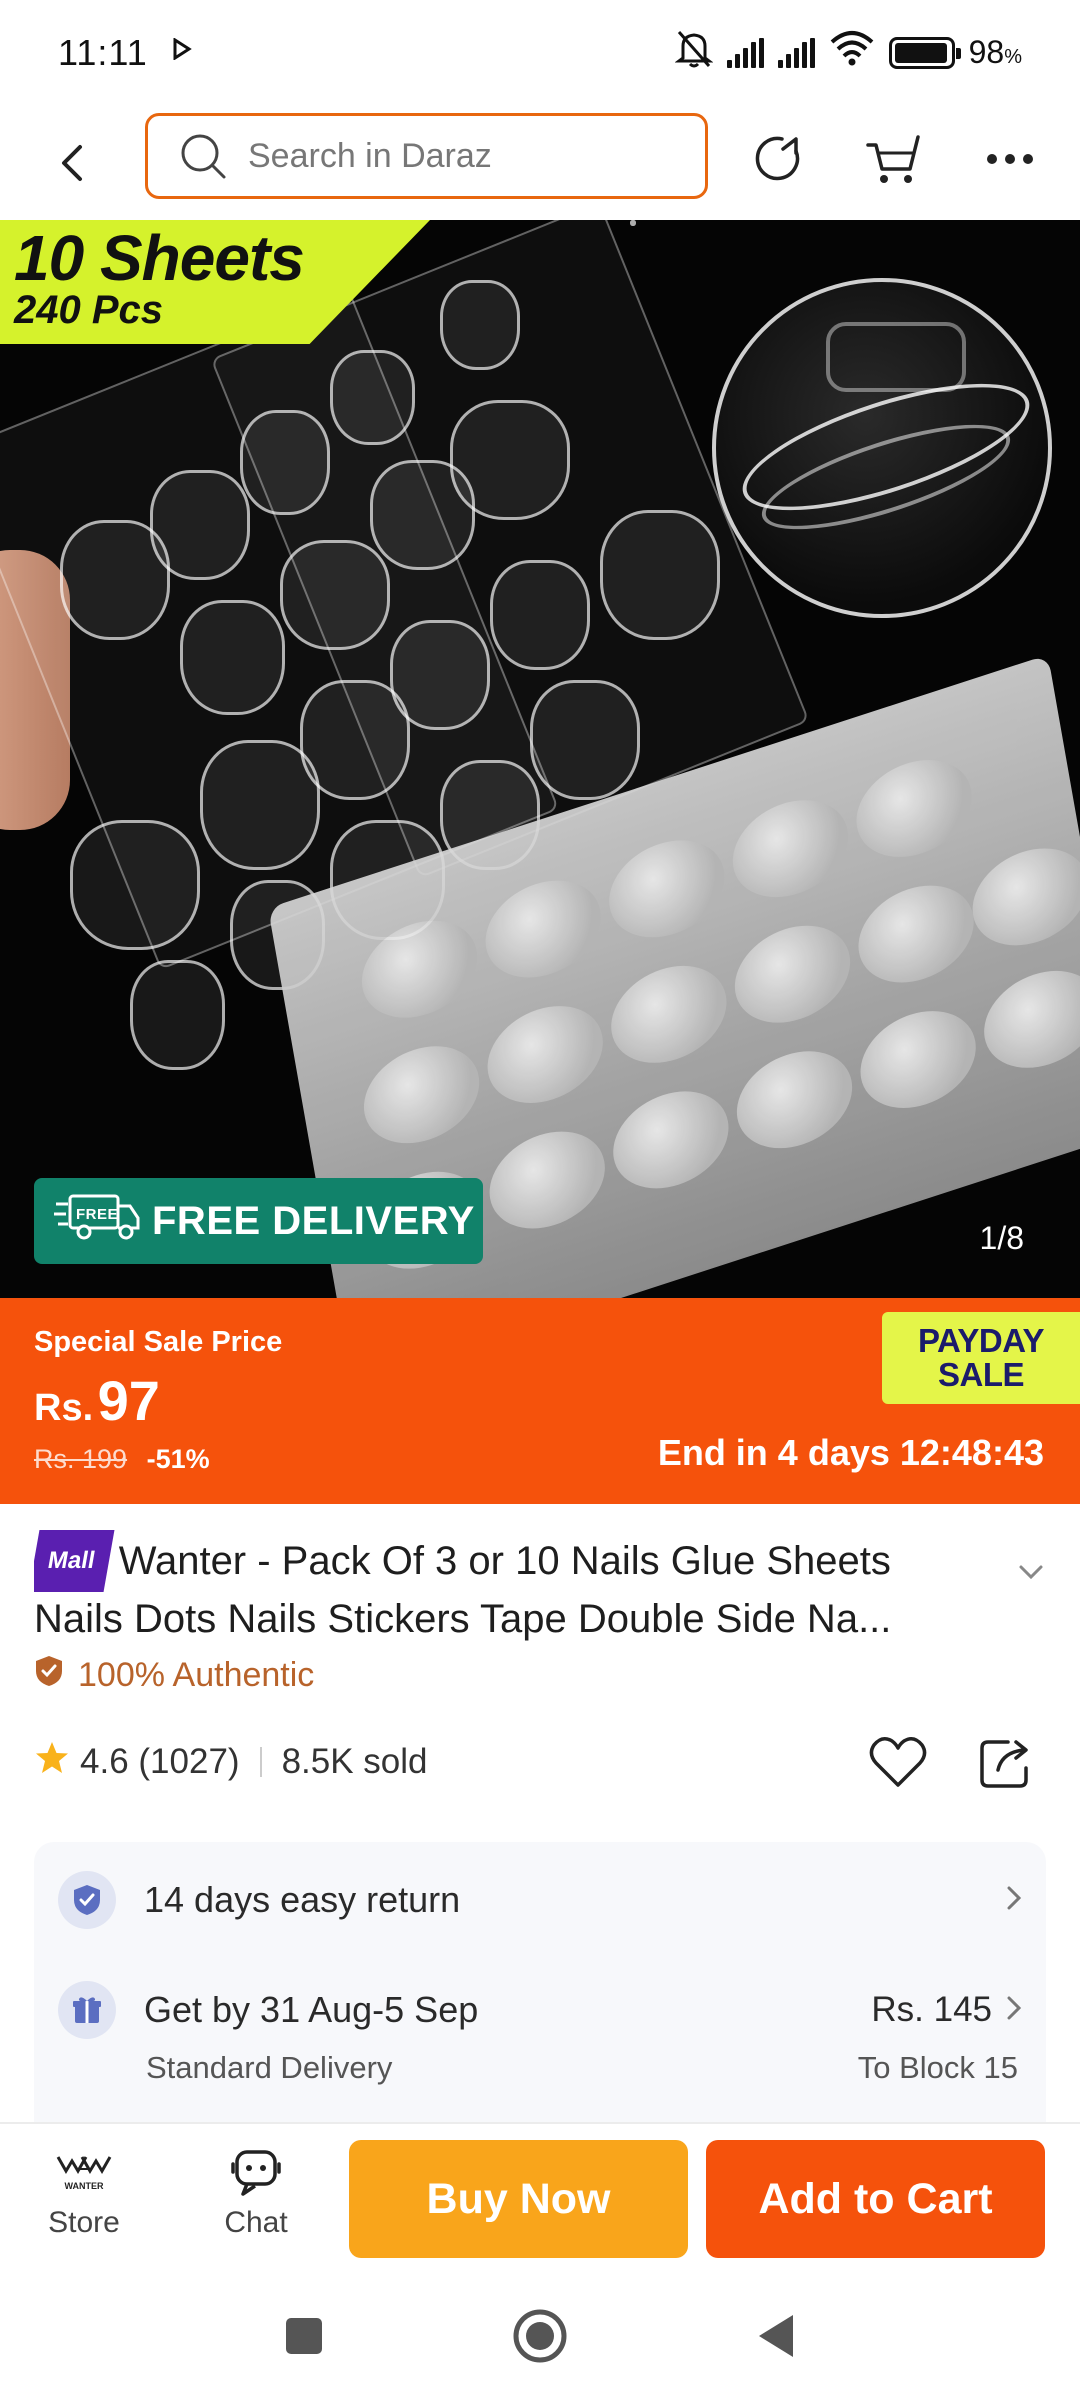 The image size is (1080, 2400). I want to click on shield-check-icon, so click(49, 1675).